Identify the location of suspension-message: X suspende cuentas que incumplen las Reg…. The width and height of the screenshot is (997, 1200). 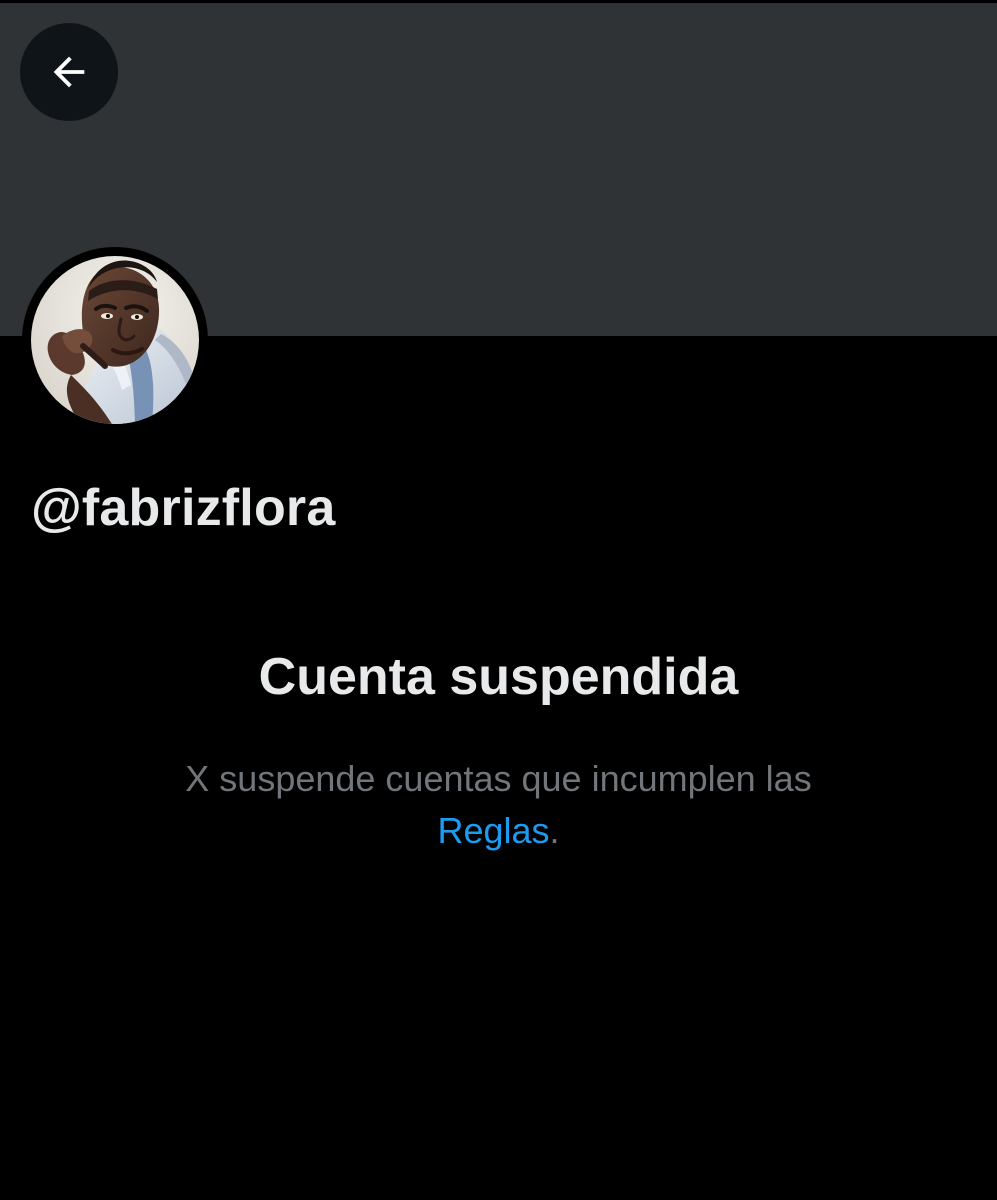
(498, 805).